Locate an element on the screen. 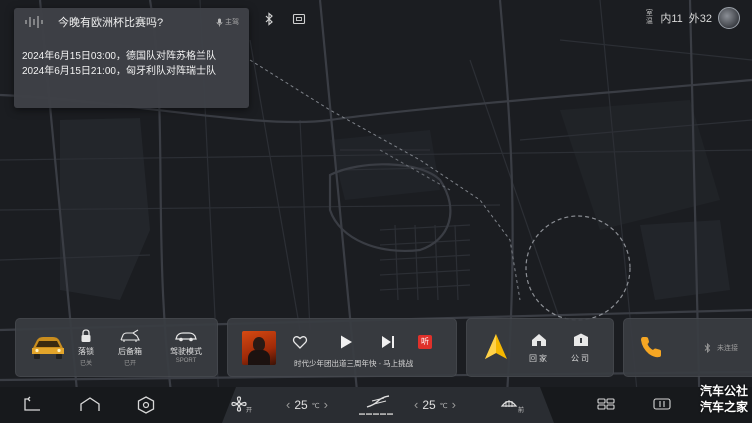  trunk-control: 后备箱 已开 is located at coordinates (130, 348).